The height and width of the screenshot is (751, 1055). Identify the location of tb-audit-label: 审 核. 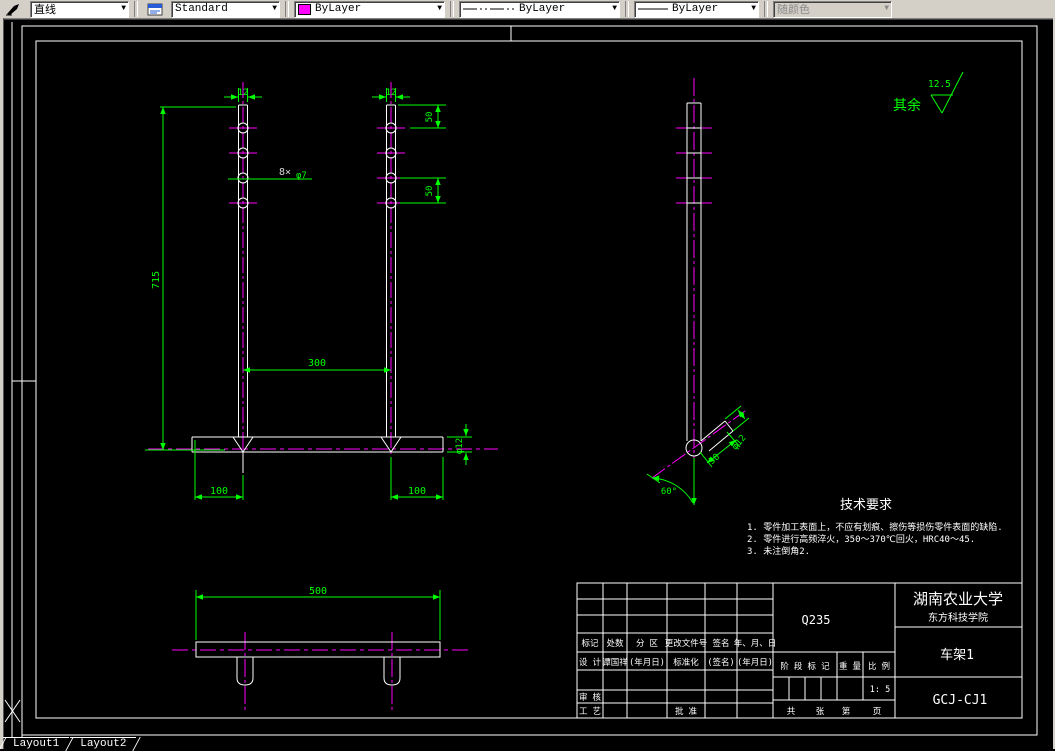
(590, 697).